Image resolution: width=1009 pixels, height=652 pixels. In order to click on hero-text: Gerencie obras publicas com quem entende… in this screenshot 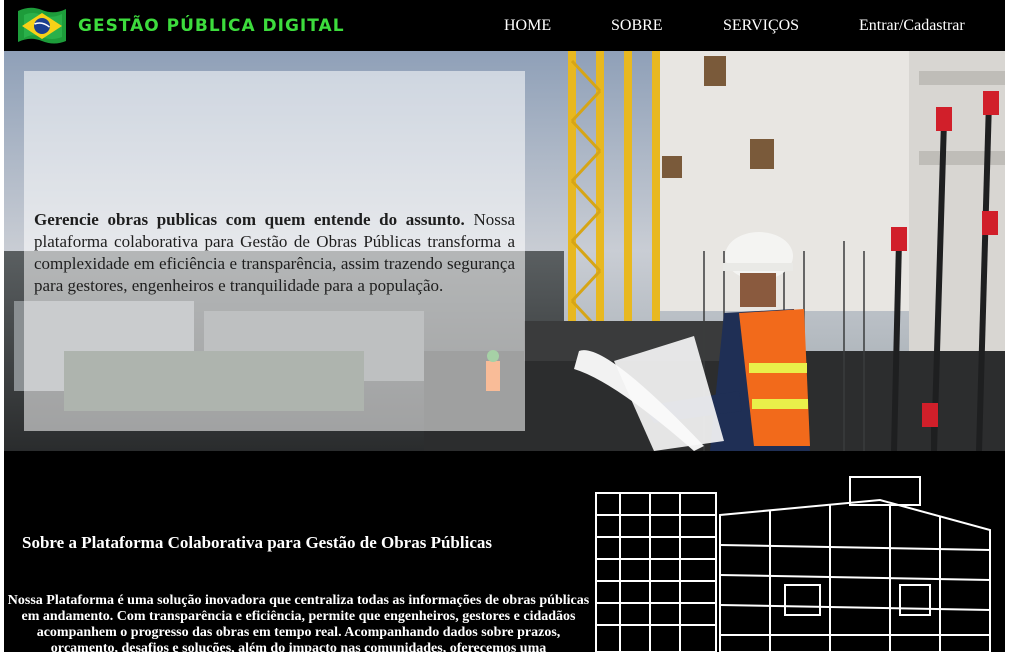, I will do `click(274, 253)`.